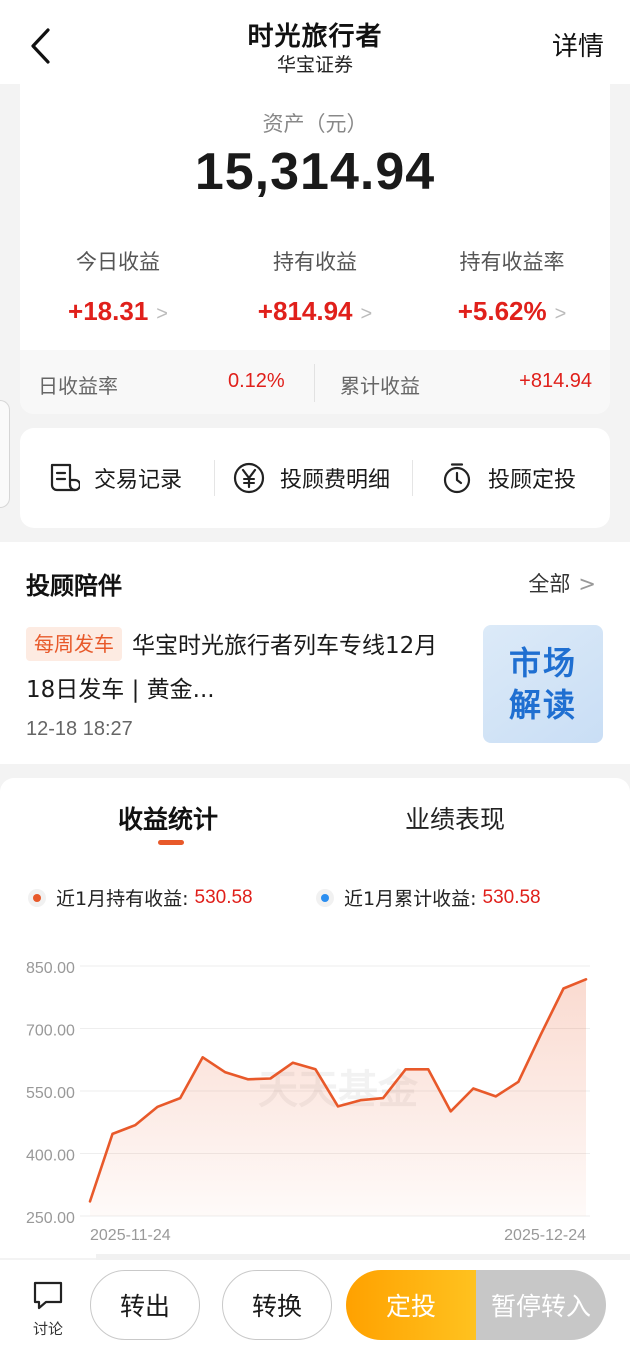 The height and width of the screenshot is (1349, 630). Describe the element at coordinates (543, 684) in the screenshot. I see `article-thumbnail: 市场 解读` at that location.